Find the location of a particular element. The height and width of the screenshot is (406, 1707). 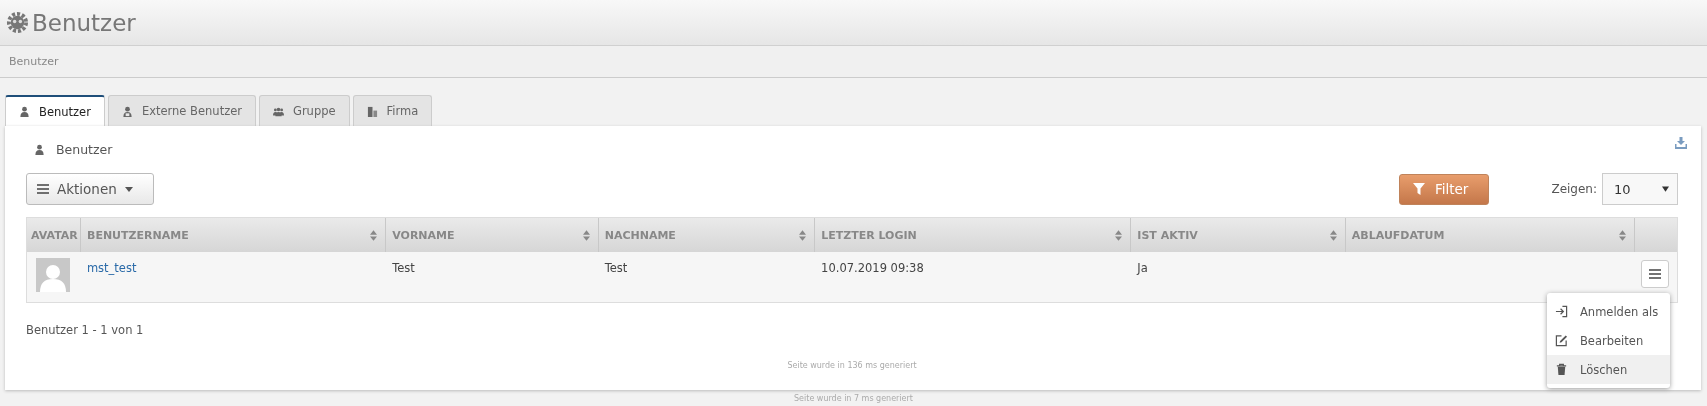

filter-button: Filter is located at coordinates (1444, 189).